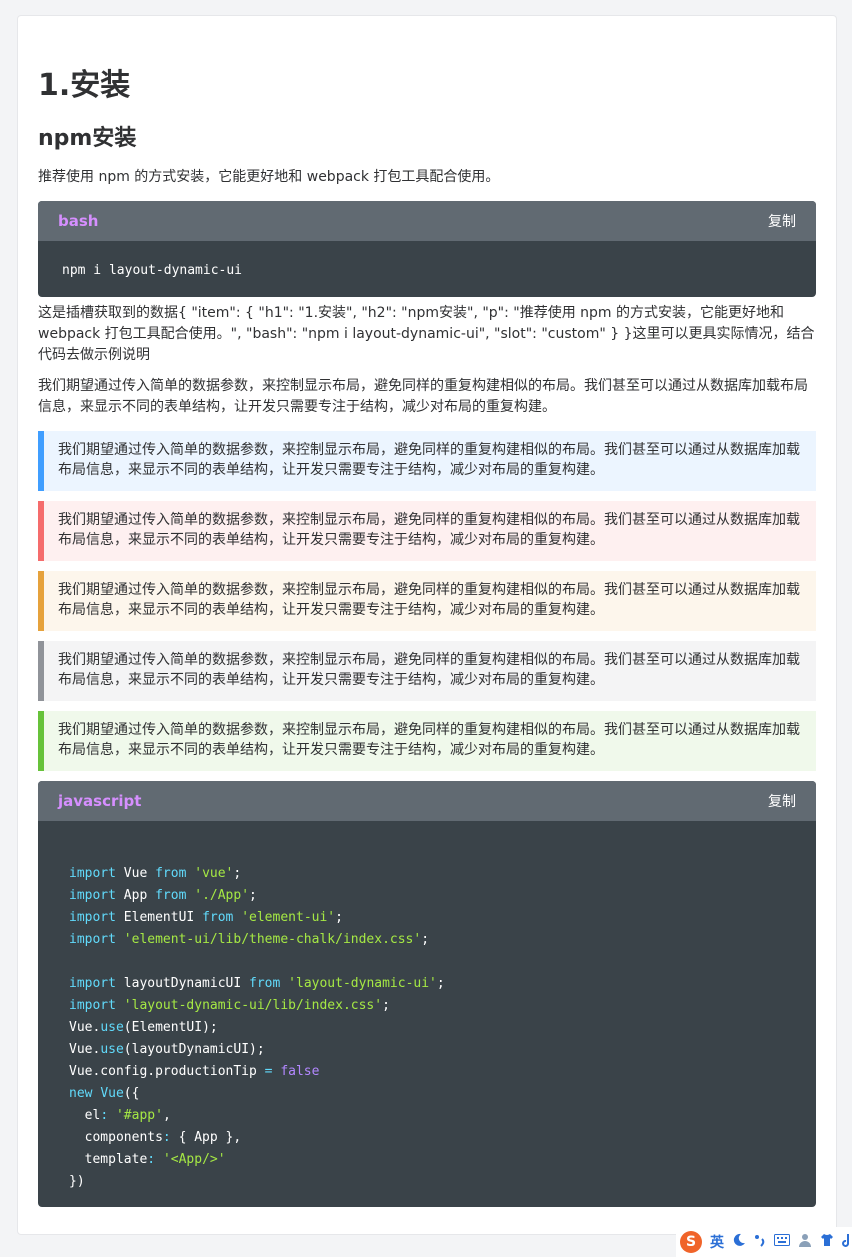 This screenshot has height=1257, width=852. I want to click on page-title: 1.安装, so click(84, 85).